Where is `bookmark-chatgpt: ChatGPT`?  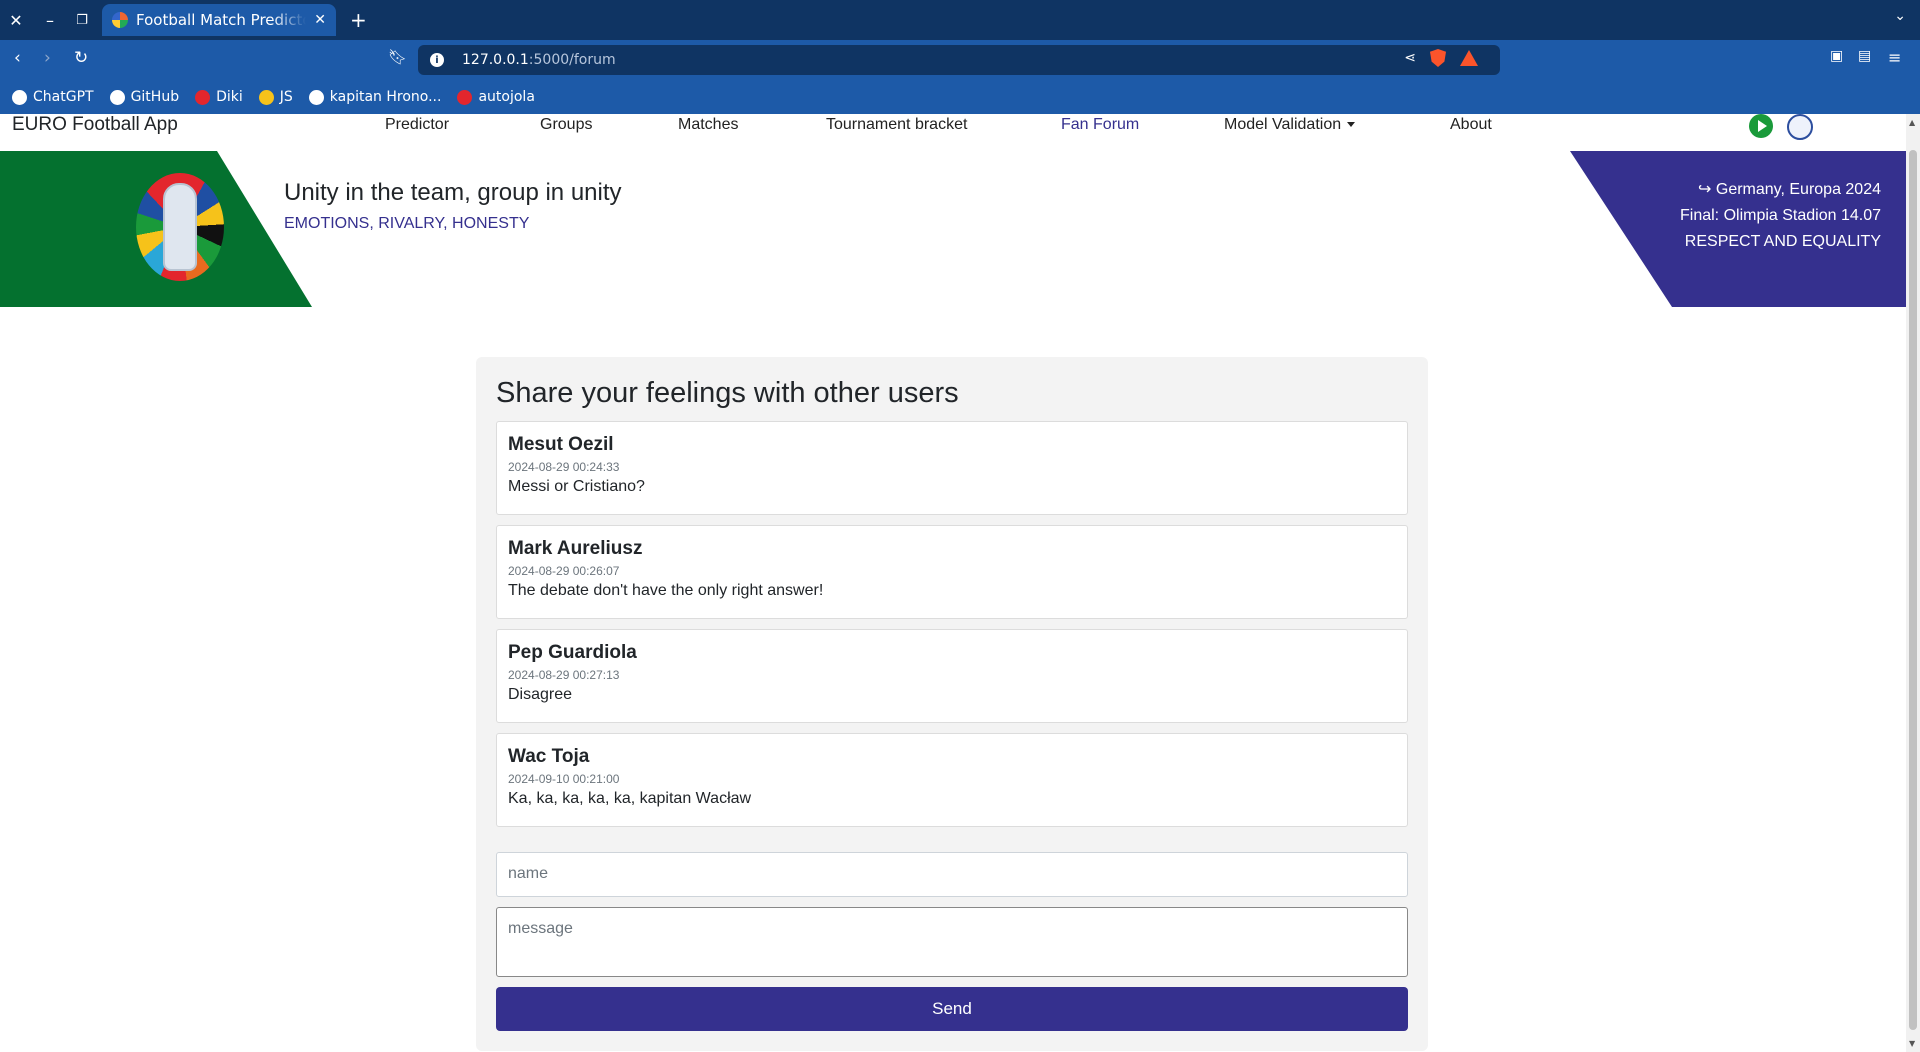 bookmark-chatgpt: ChatGPT is located at coordinates (53, 97).